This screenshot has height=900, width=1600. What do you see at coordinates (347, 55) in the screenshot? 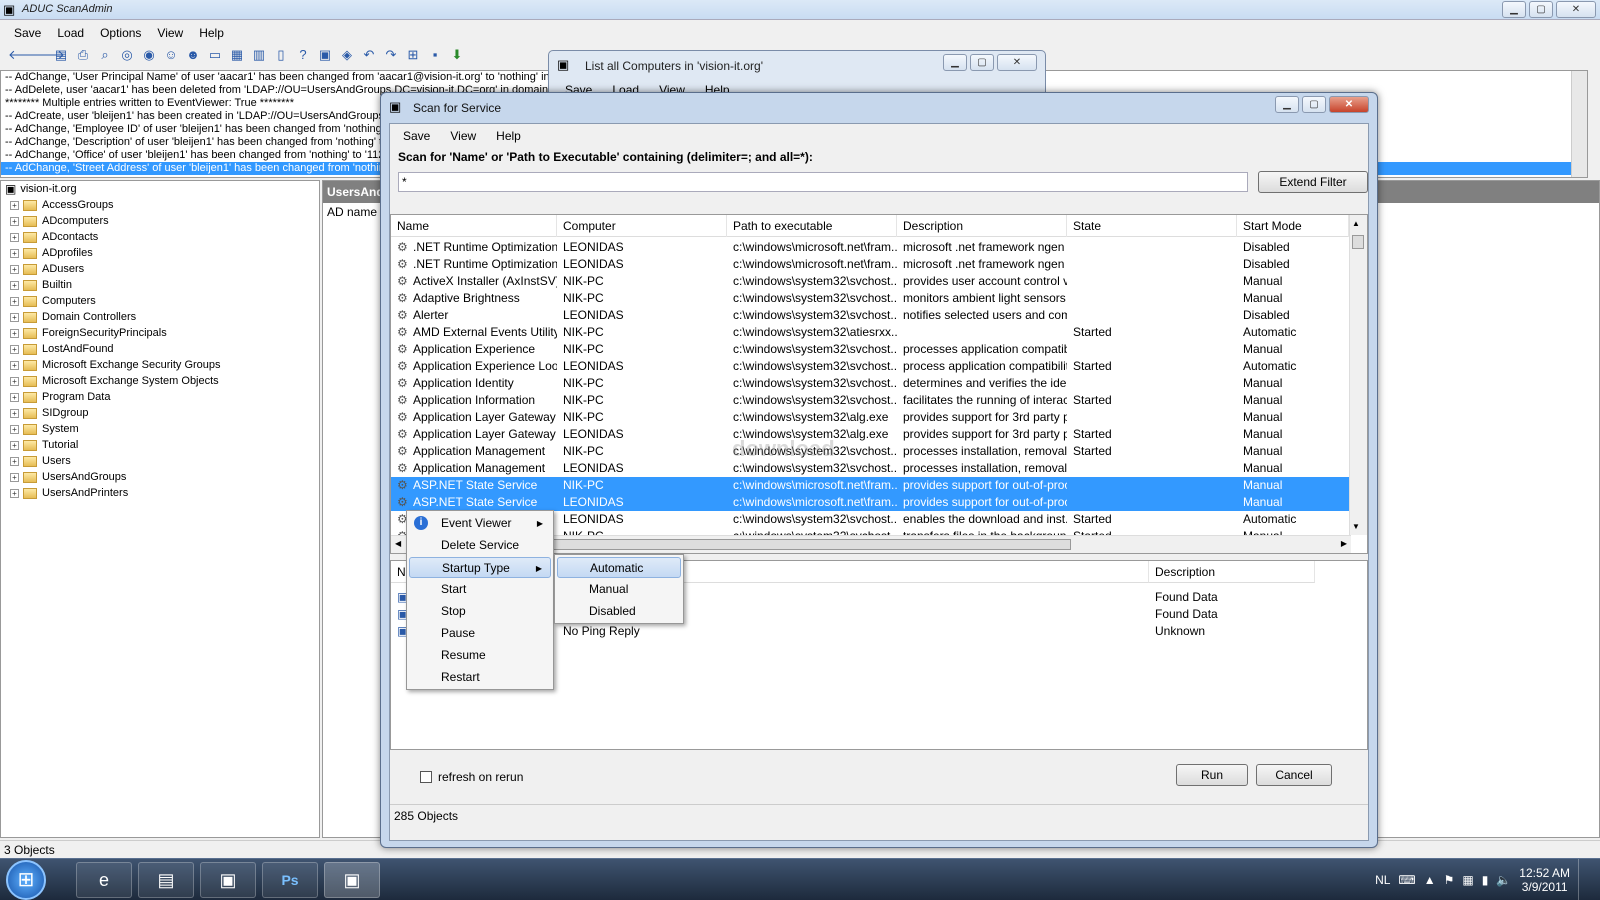
I see `office-icon: ◈` at bounding box center [347, 55].